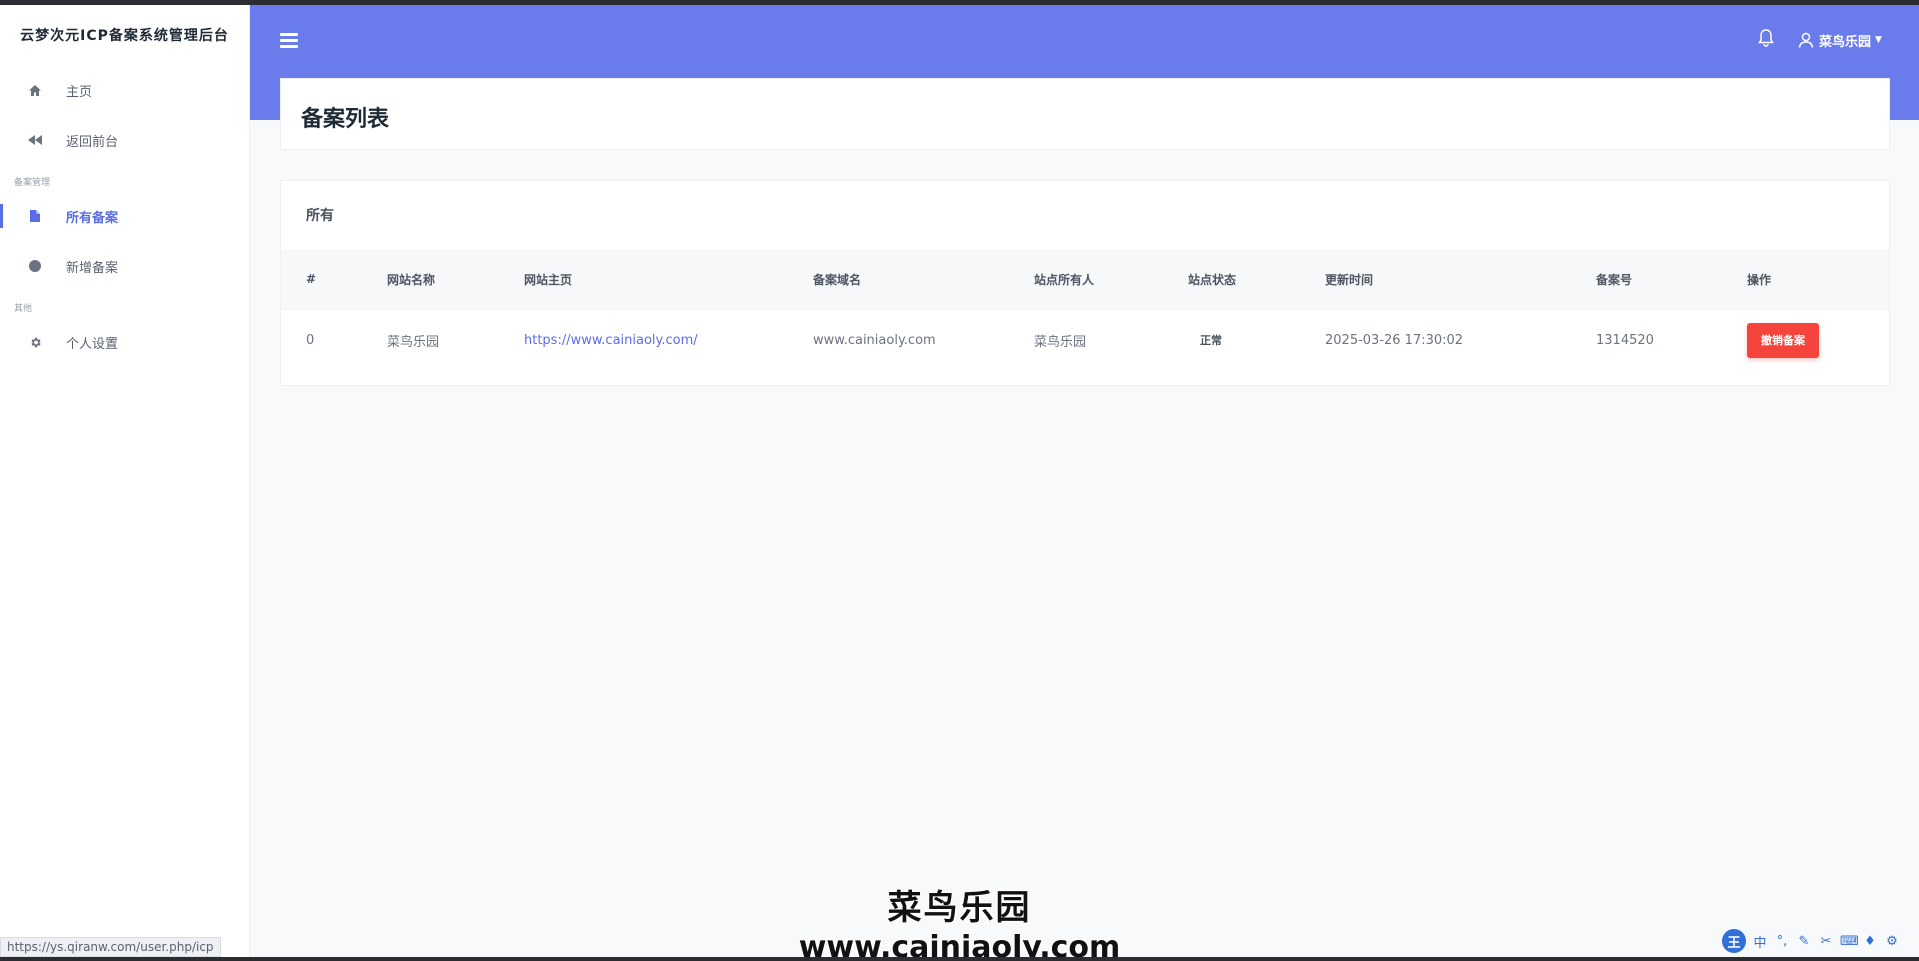 The height and width of the screenshot is (961, 1919). I want to click on table-header: # 网站名称 网站主页 备案域名 站点所有人 站点状态 更新时间 备案号 操作, so click(1085, 279).